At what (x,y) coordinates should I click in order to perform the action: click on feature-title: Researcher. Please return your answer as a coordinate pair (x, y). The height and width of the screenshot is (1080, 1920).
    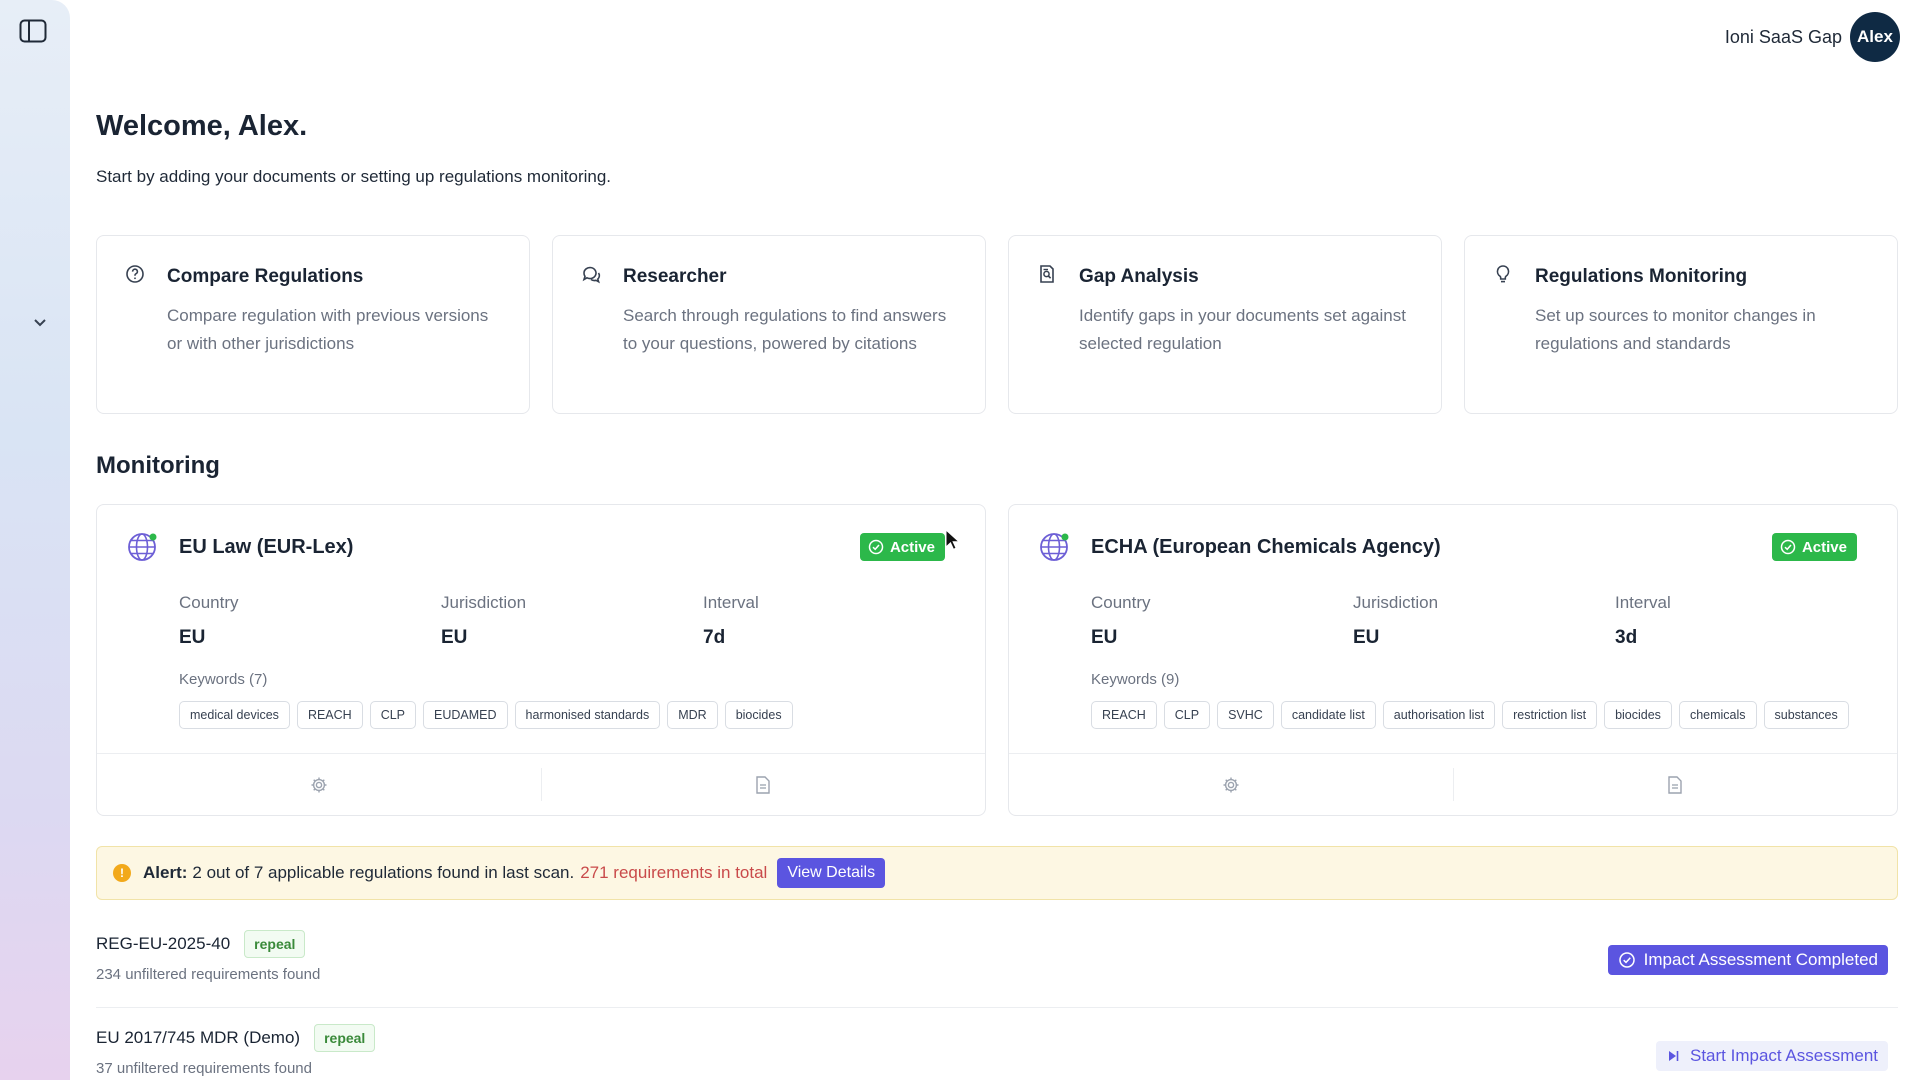
    Looking at the image, I should click on (675, 276).